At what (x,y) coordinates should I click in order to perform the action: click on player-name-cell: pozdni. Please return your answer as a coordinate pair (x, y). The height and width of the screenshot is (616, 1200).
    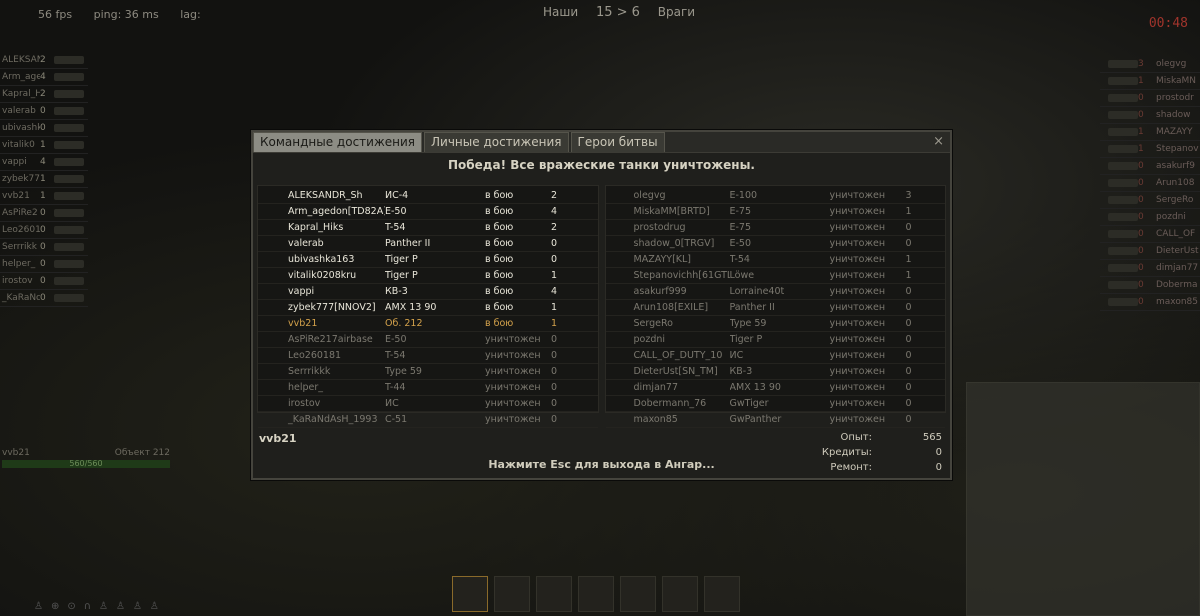
    Looking at the image, I should click on (649, 339).